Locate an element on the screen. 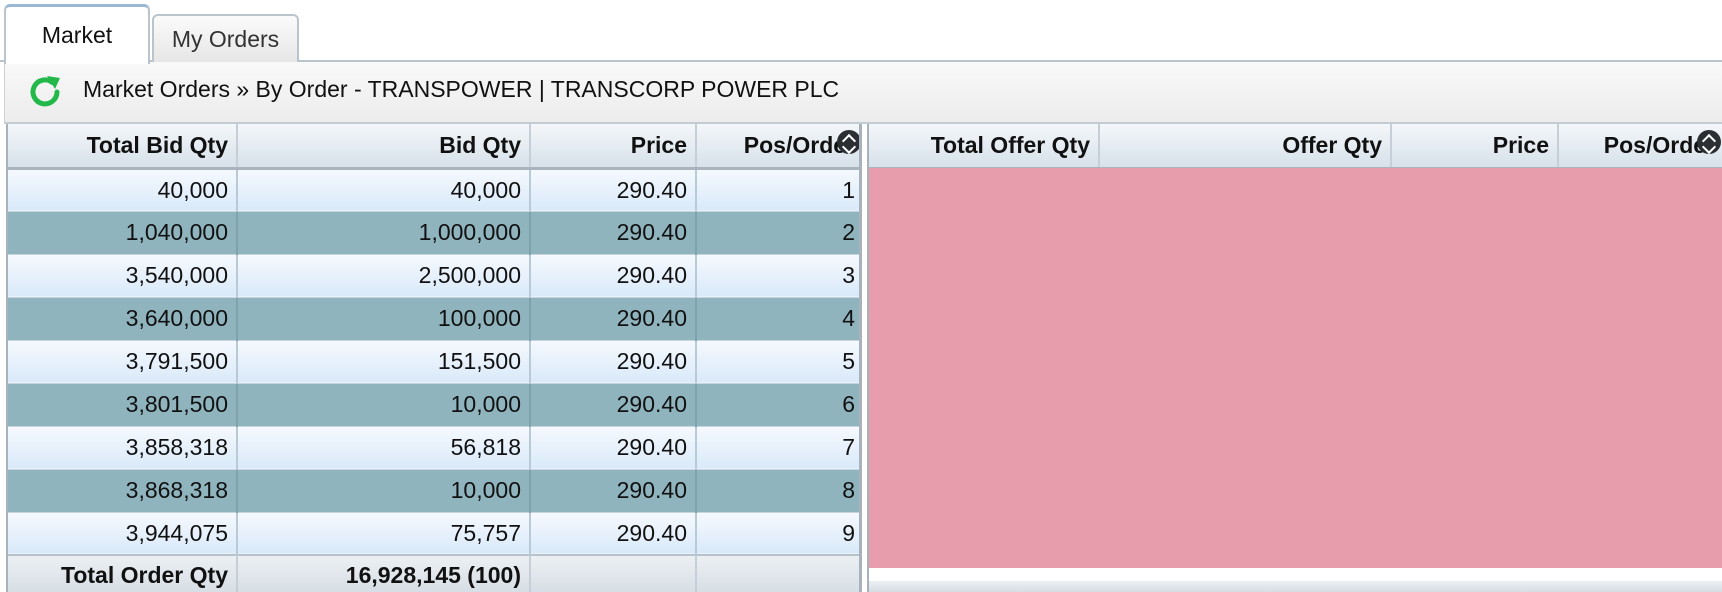 The image size is (1722, 592). table-row: 3,858,318 56,818 290.40 7 is located at coordinates (433, 448).